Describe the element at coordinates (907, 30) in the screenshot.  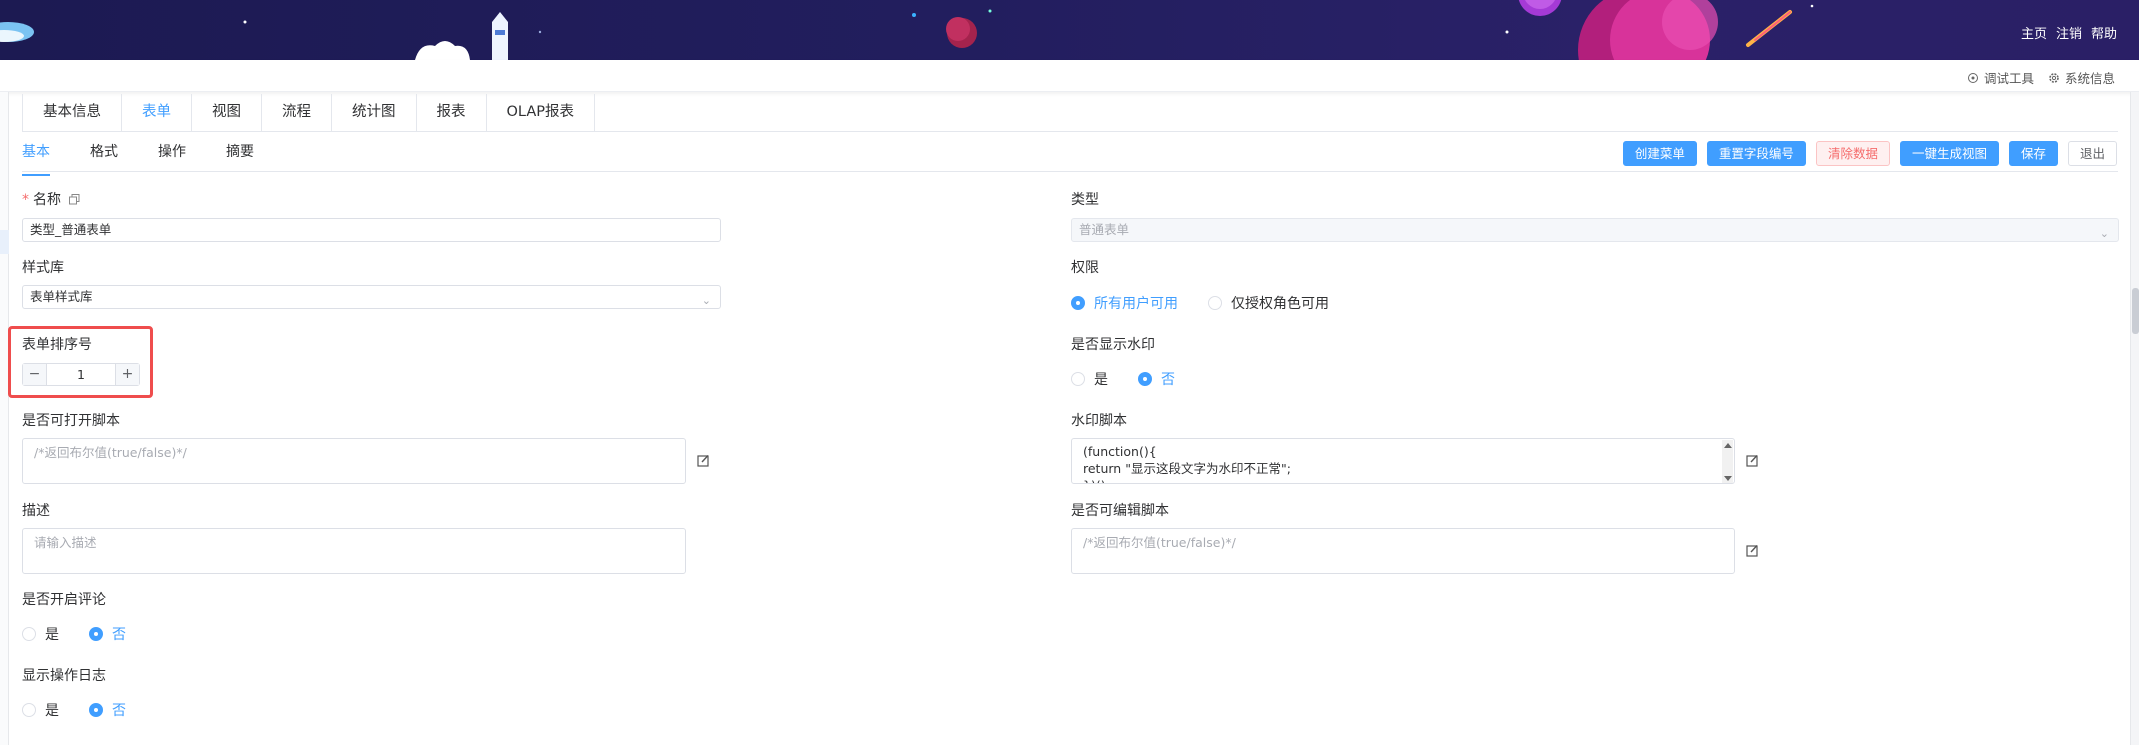
I see `banner-illustration` at that location.